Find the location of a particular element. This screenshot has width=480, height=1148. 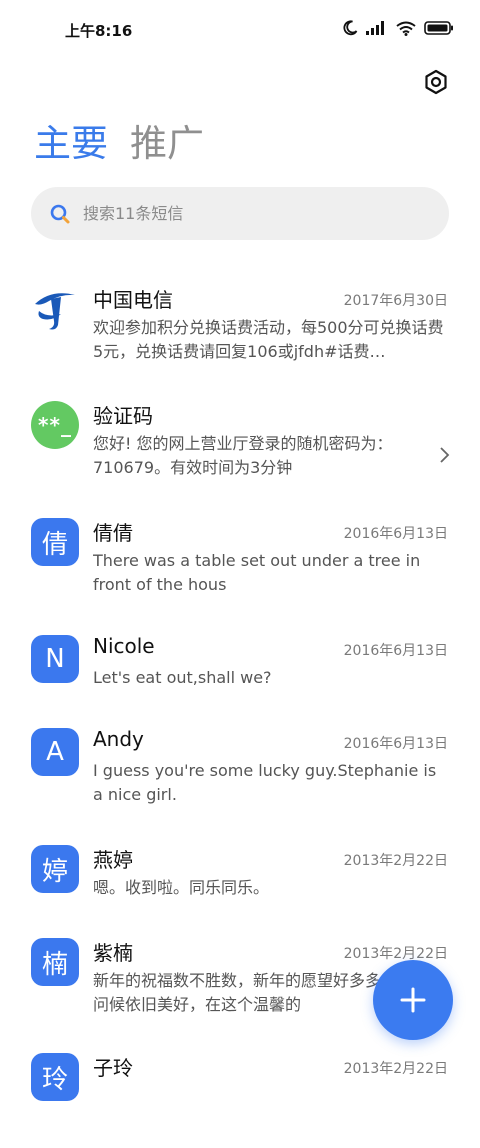

avatar: 婷 is located at coordinates (55, 869).